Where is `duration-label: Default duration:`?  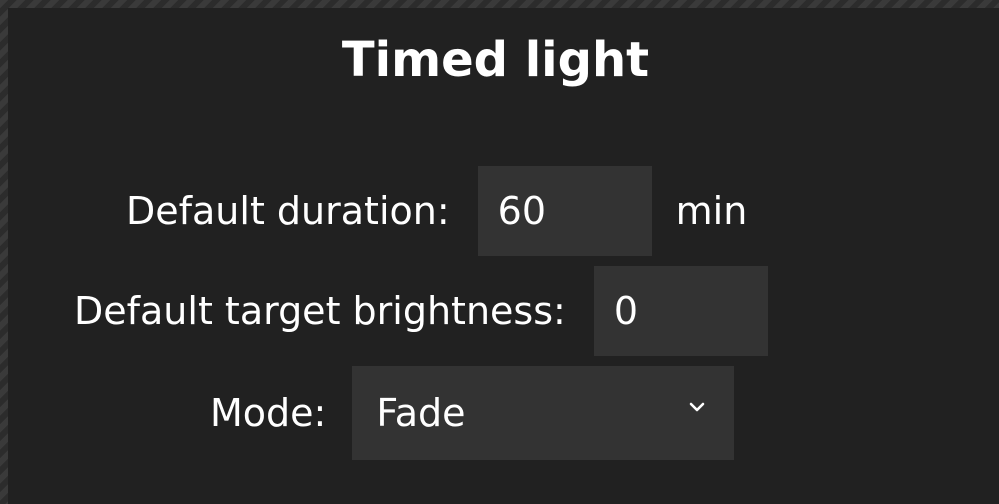 duration-label: Default duration: is located at coordinates (288, 211).